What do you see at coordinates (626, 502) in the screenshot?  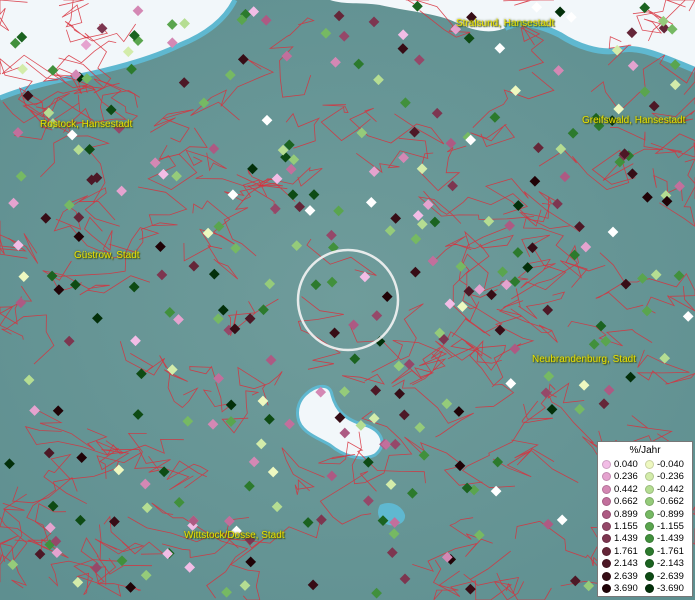 I see `legend-label: 0.662` at bounding box center [626, 502].